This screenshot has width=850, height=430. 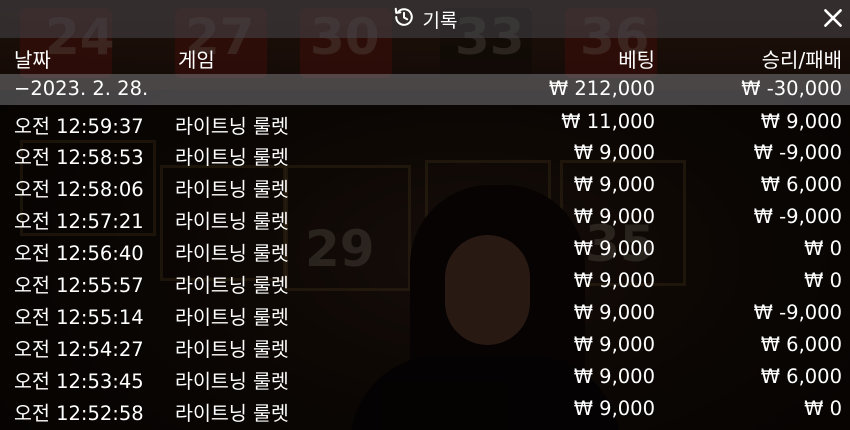 I want to click on close-icon, so click(x=833, y=18).